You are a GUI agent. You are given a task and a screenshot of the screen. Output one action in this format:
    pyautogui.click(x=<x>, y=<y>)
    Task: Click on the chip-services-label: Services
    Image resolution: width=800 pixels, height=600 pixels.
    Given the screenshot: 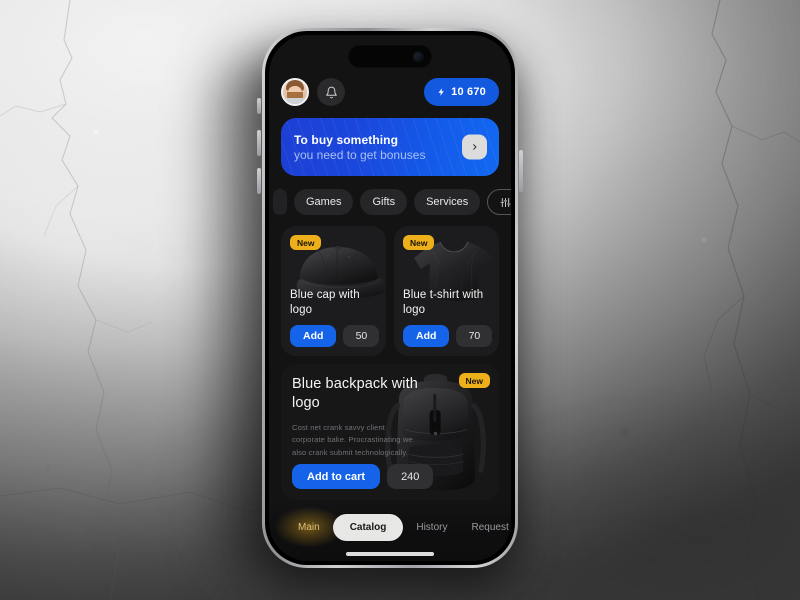 What is the action you would take?
    pyautogui.click(x=447, y=202)
    